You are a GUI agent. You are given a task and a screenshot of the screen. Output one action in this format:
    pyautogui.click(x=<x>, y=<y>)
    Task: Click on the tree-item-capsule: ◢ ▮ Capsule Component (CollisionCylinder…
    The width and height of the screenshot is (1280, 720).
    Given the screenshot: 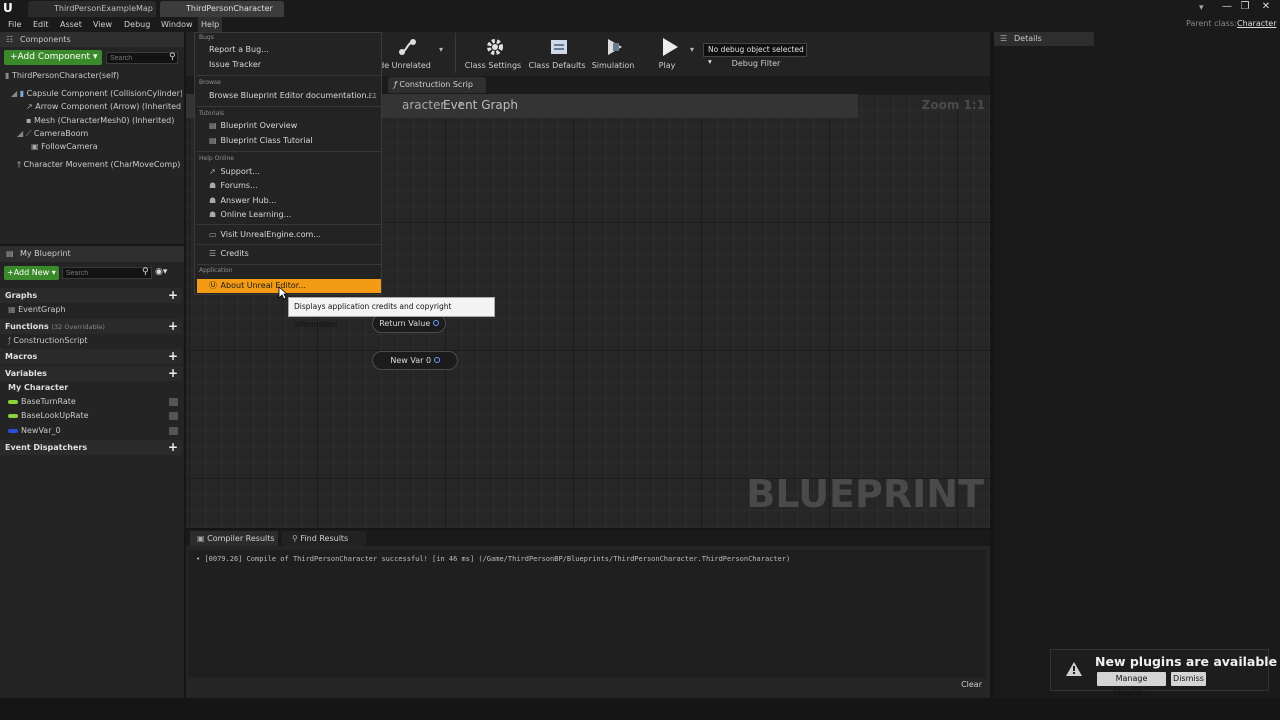 What is the action you would take?
    pyautogui.click(x=91, y=93)
    